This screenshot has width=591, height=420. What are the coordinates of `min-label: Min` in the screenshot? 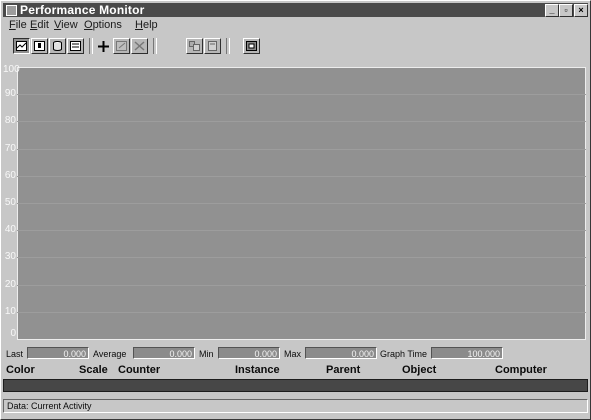 It's located at (206, 354).